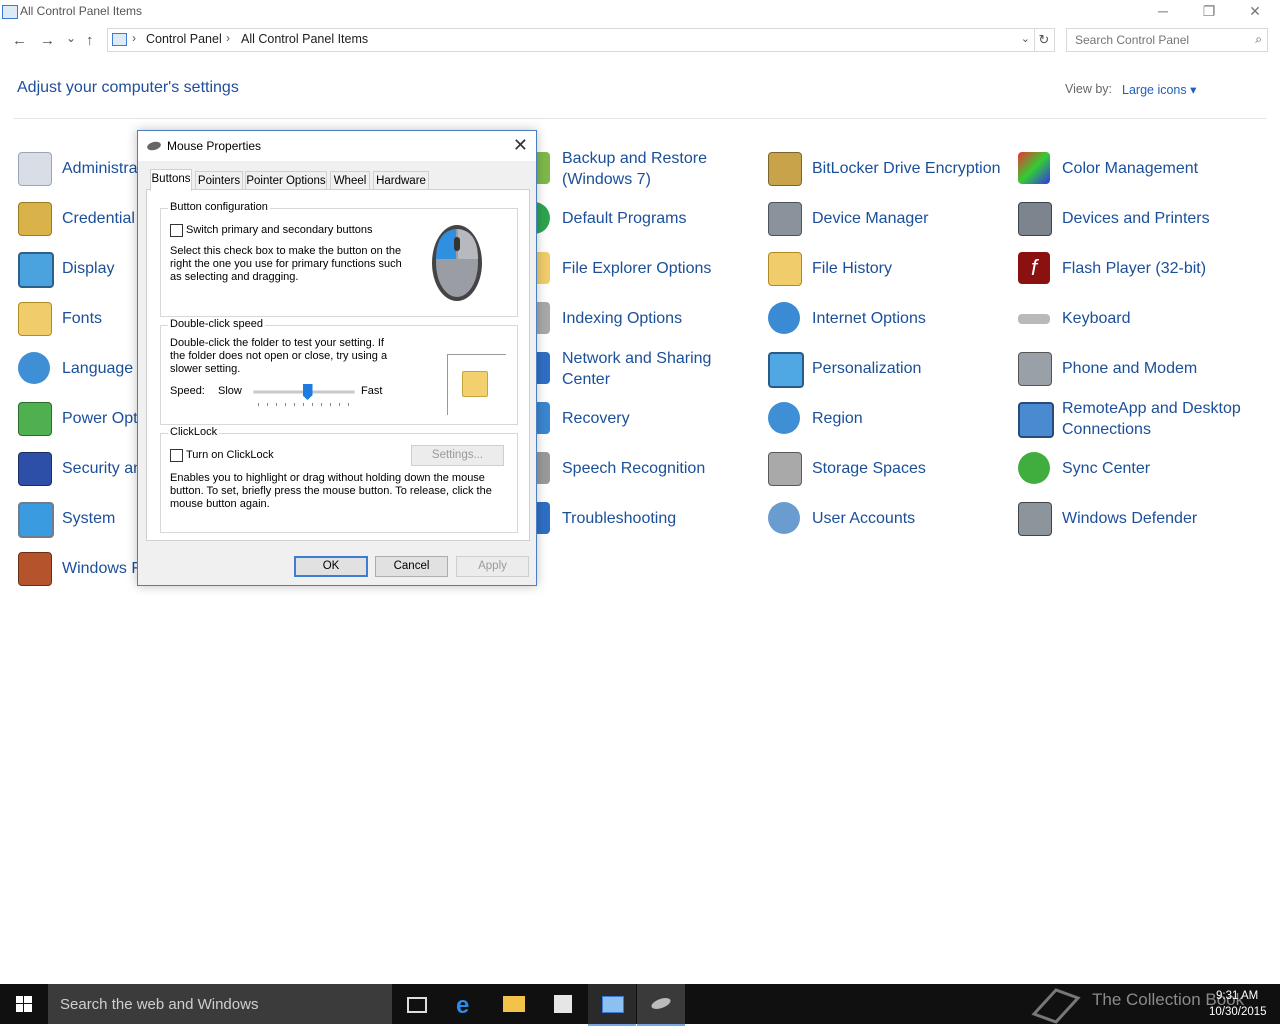 This screenshot has height=1029, width=1280. I want to click on up-button: ↑, so click(90, 40).